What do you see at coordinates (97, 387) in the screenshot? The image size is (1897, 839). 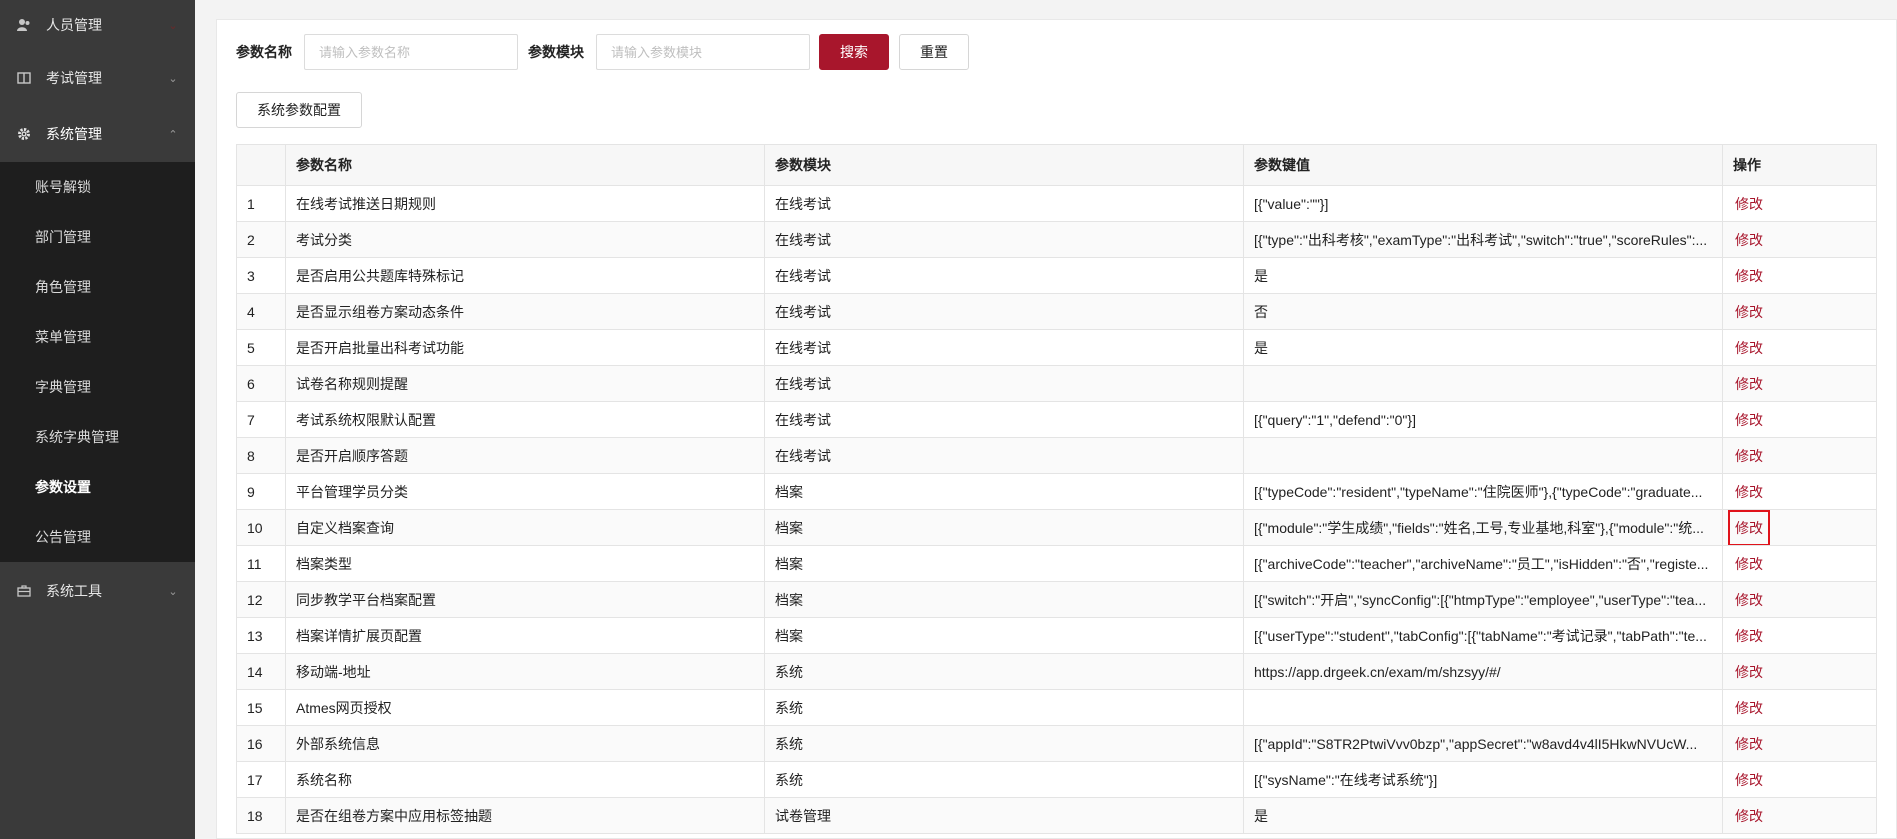 I see `sidebar-item-dictionary: 字典管理` at bounding box center [97, 387].